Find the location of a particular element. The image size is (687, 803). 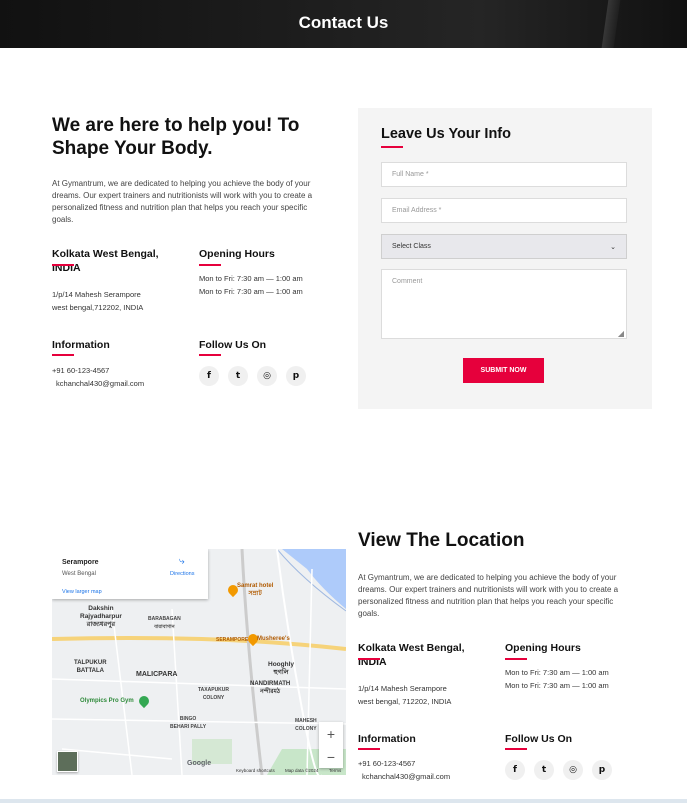

location-social-links: f t ◎ p is located at coordinates (558, 770).